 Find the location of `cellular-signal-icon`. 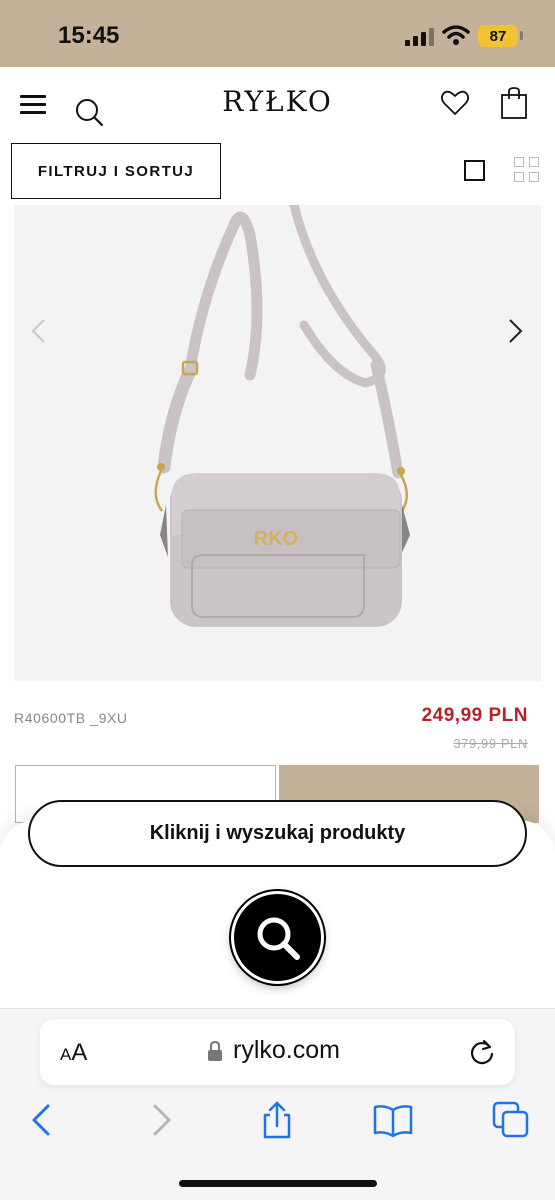

cellular-signal-icon is located at coordinates (419, 37).